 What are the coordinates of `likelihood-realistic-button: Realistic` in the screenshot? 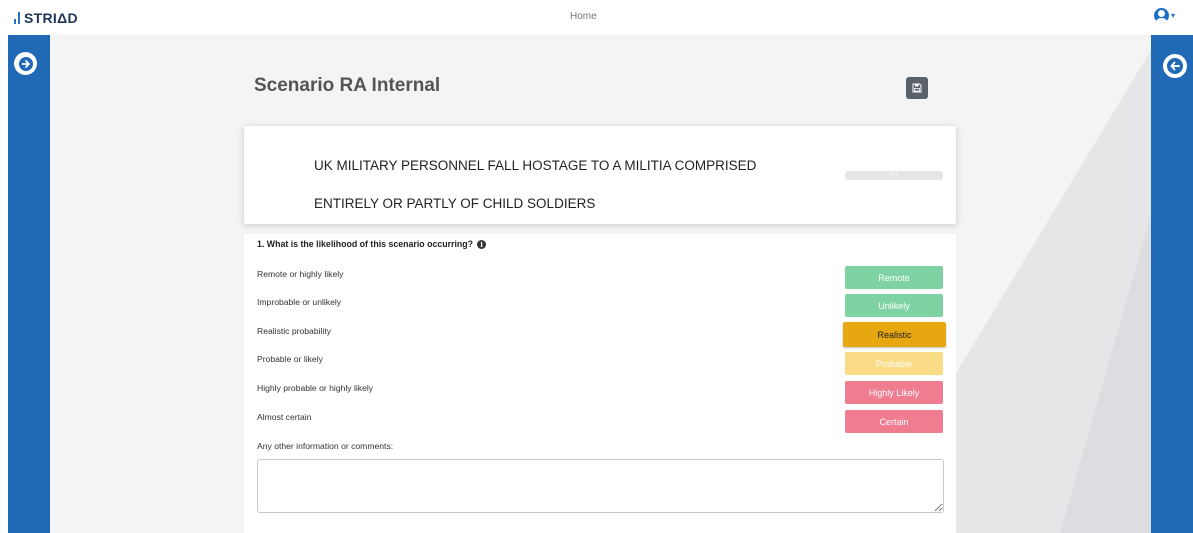 It's located at (894, 334).